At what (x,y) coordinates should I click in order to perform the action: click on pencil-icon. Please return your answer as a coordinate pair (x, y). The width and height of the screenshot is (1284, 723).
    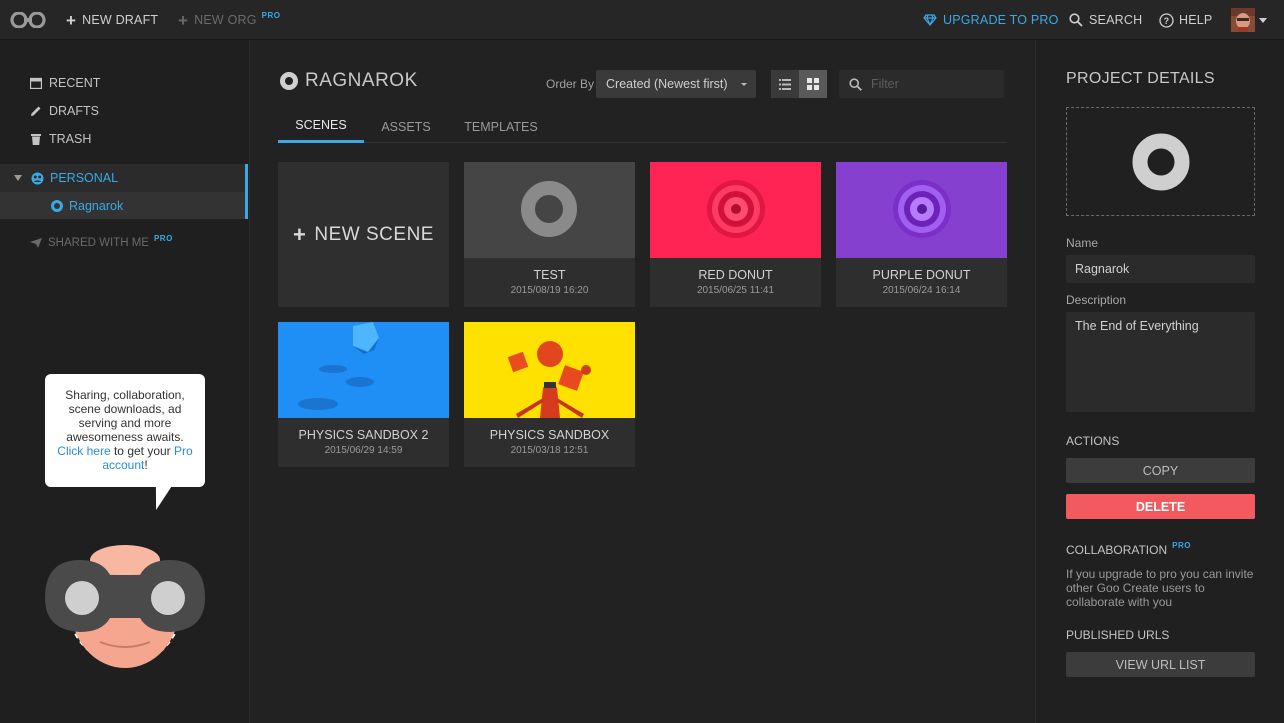
    Looking at the image, I should click on (36, 111).